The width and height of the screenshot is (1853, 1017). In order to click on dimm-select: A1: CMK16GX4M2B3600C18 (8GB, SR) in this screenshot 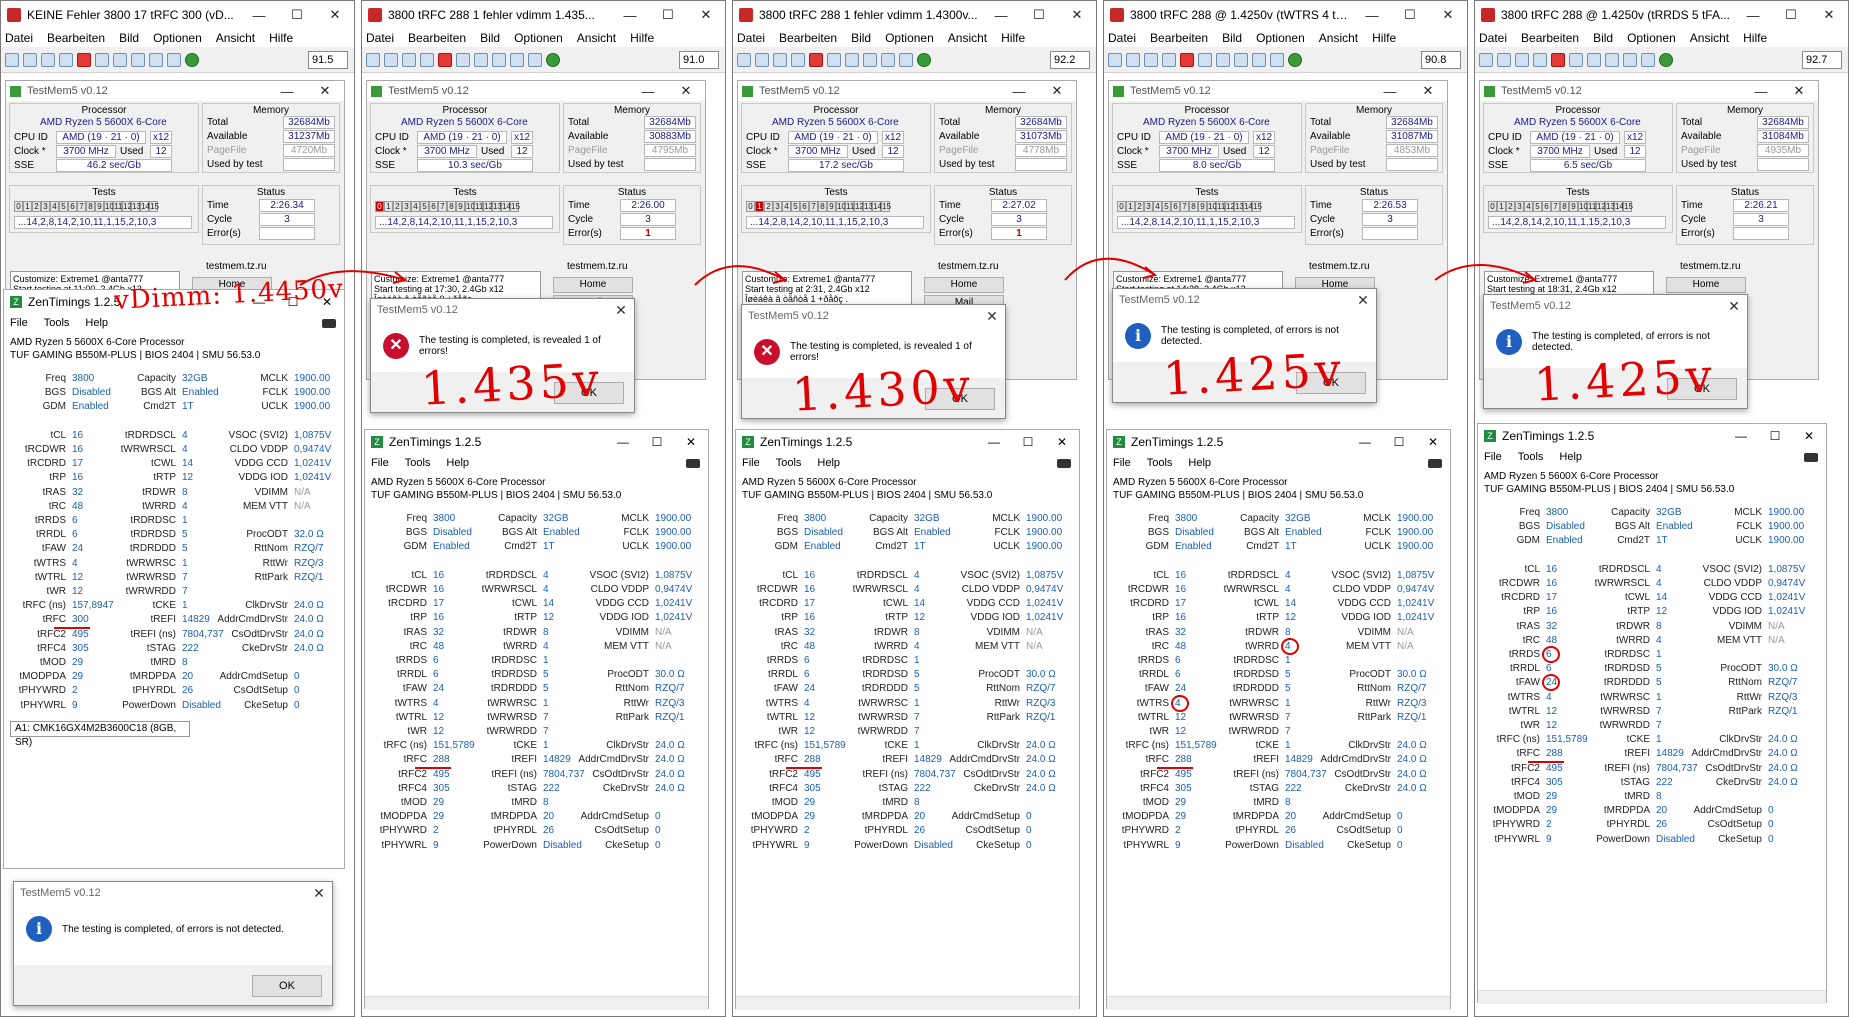, I will do `click(100, 734)`.